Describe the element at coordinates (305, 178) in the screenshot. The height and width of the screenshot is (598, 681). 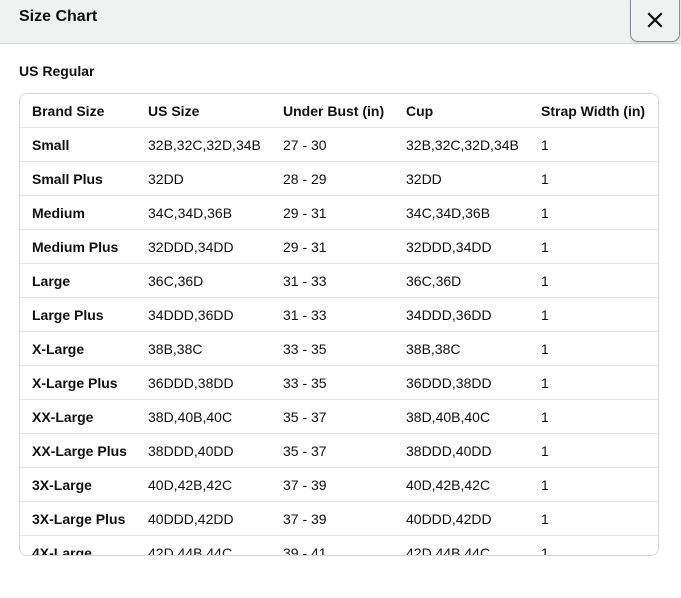
I see `under-bust-cell: 28 - 29` at that location.